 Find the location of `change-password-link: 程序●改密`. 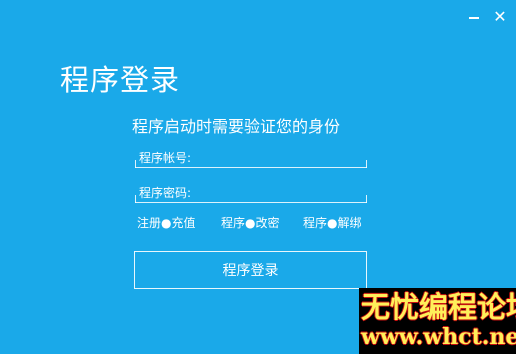

change-password-link: 程序●改密 is located at coordinates (250, 223).